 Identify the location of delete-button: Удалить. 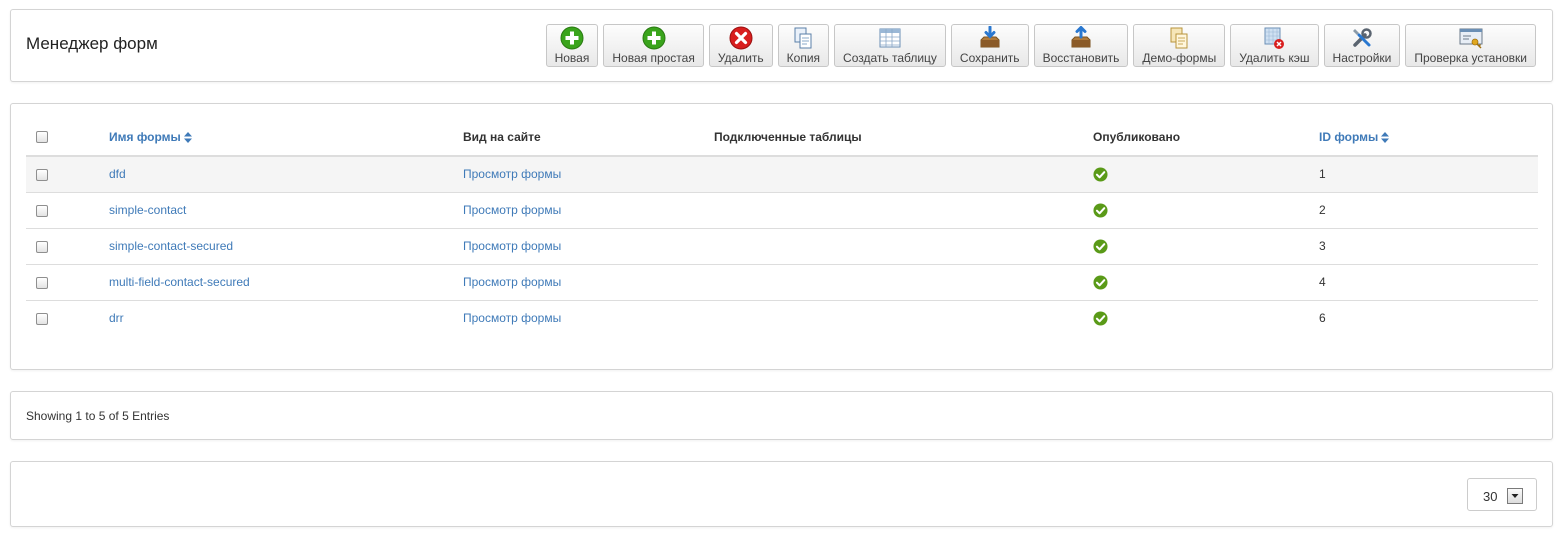
(740, 45).